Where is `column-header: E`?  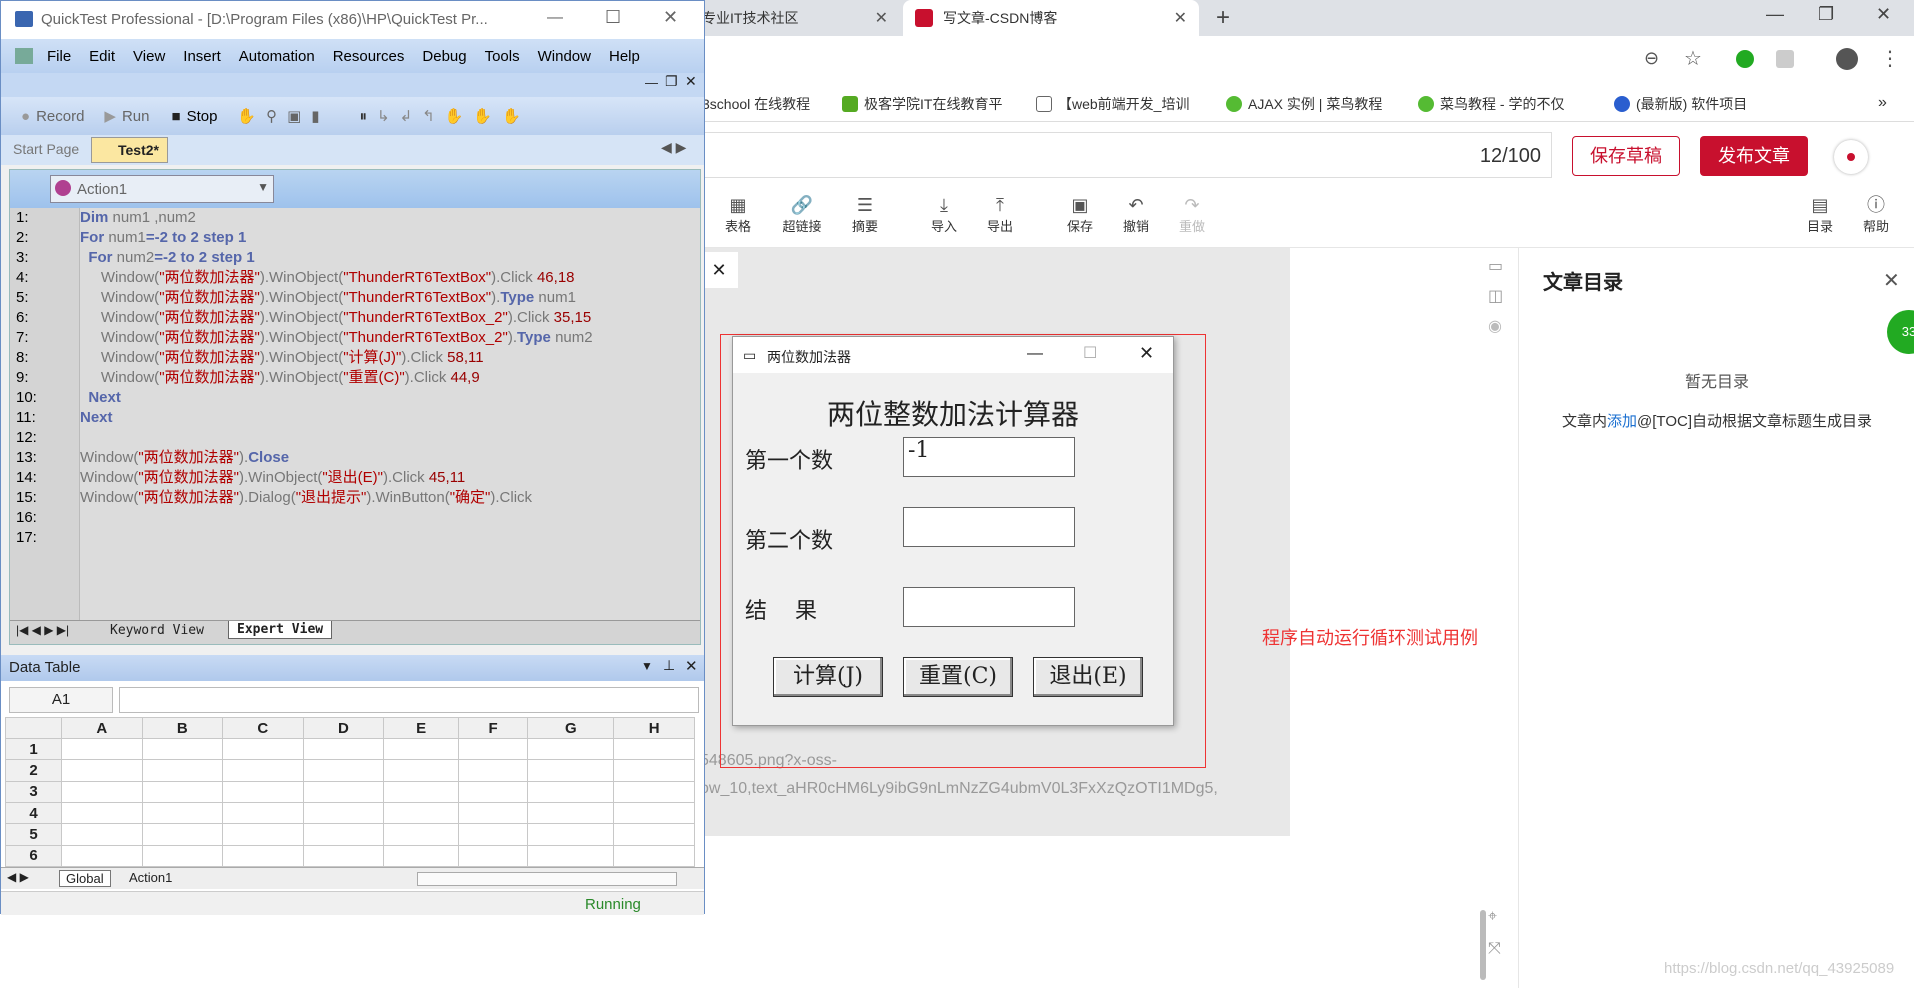 column-header: E is located at coordinates (421, 728).